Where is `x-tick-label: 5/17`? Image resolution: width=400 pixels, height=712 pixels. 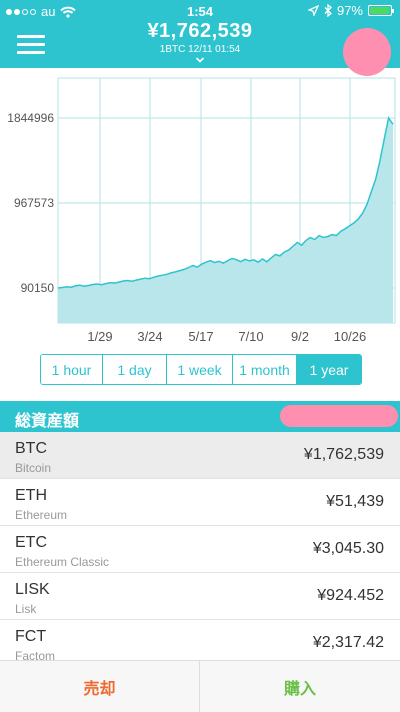
x-tick-label: 5/17 is located at coordinates (200, 336).